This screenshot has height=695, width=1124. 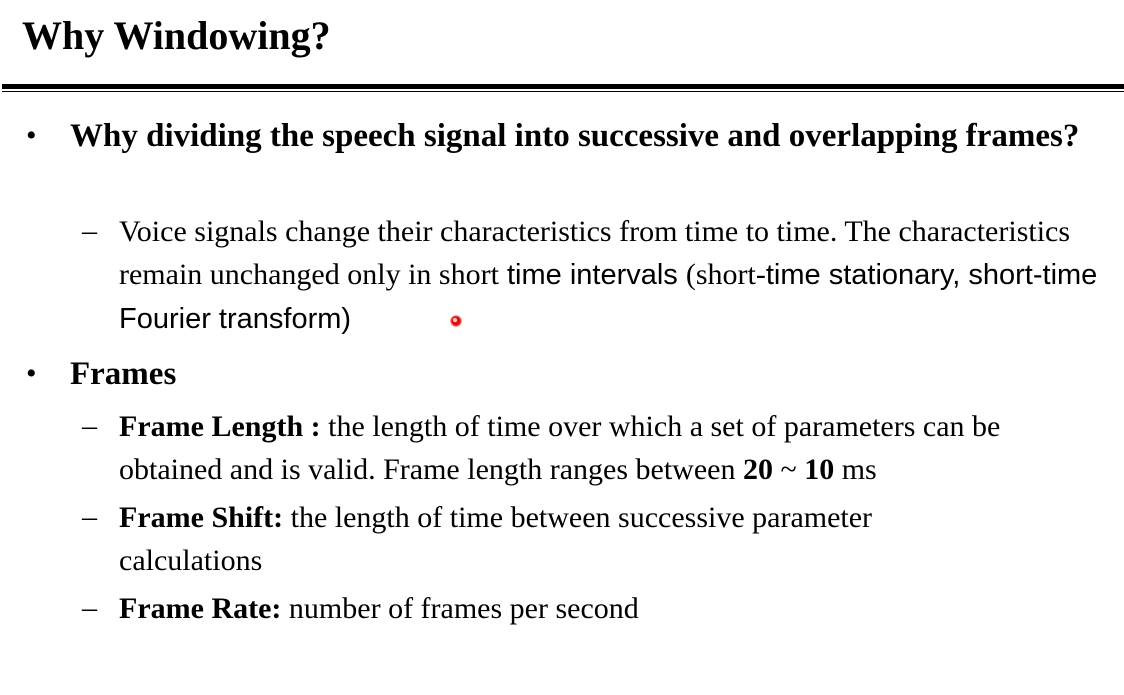 What do you see at coordinates (757, 469) in the screenshot?
I see `frame-length-range-a: 20` at bounding box center [757, 469].